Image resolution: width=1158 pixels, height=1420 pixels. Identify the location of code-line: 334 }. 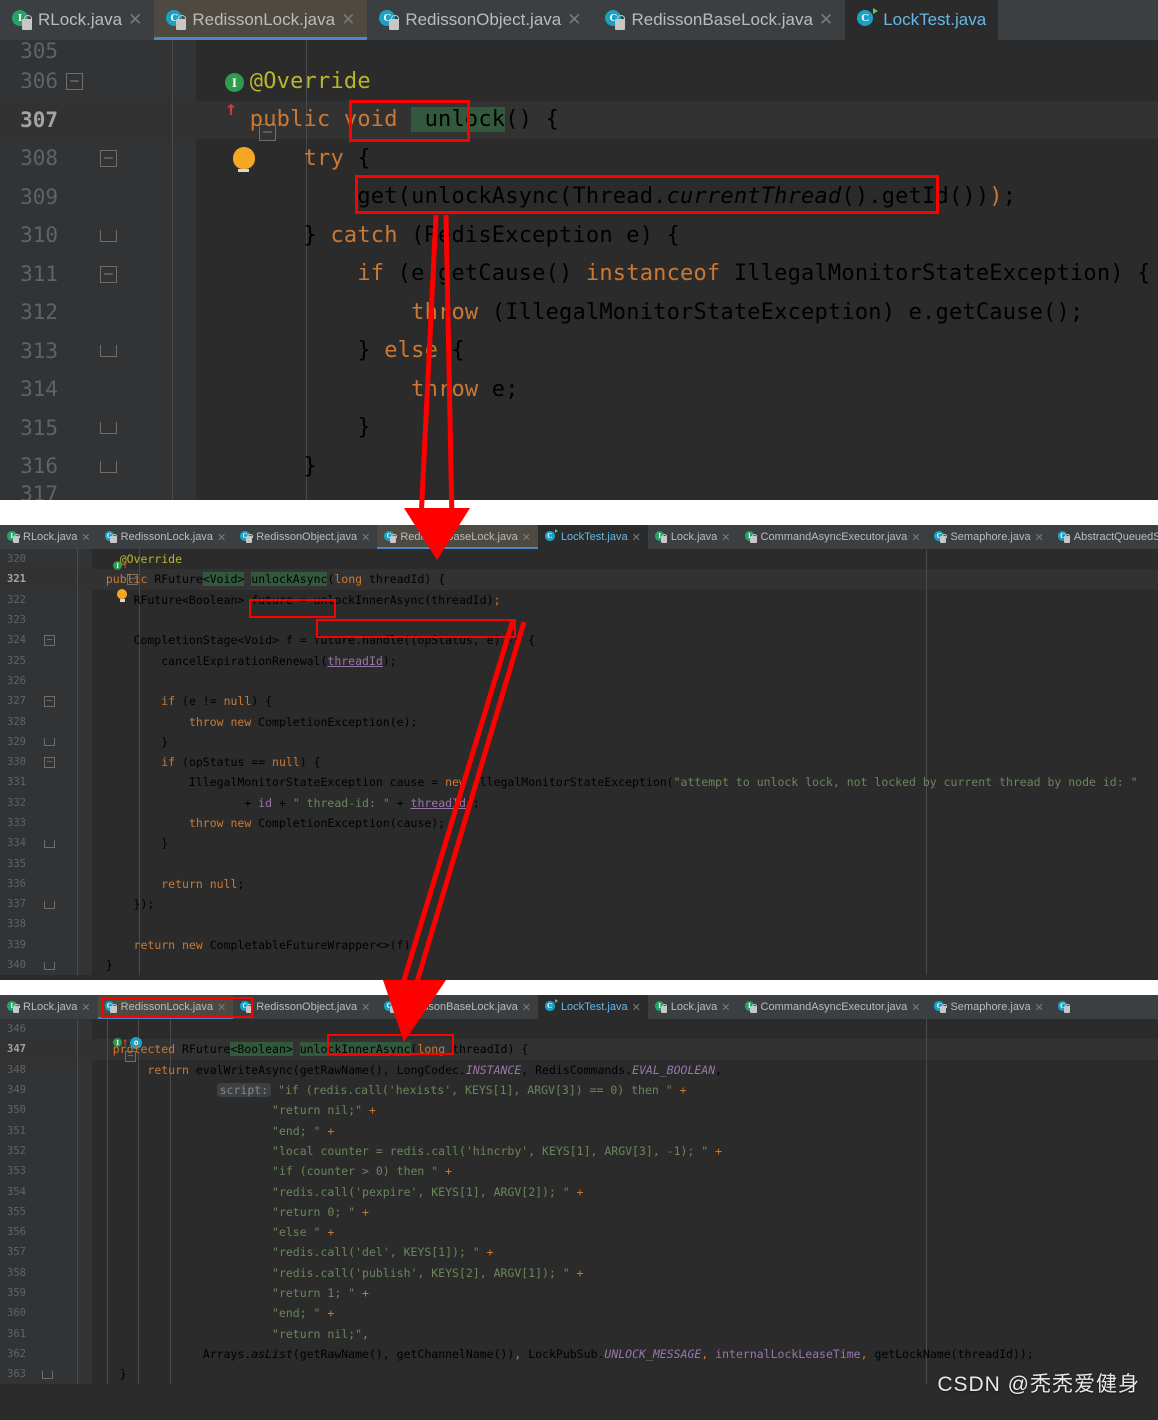
(579, 843).